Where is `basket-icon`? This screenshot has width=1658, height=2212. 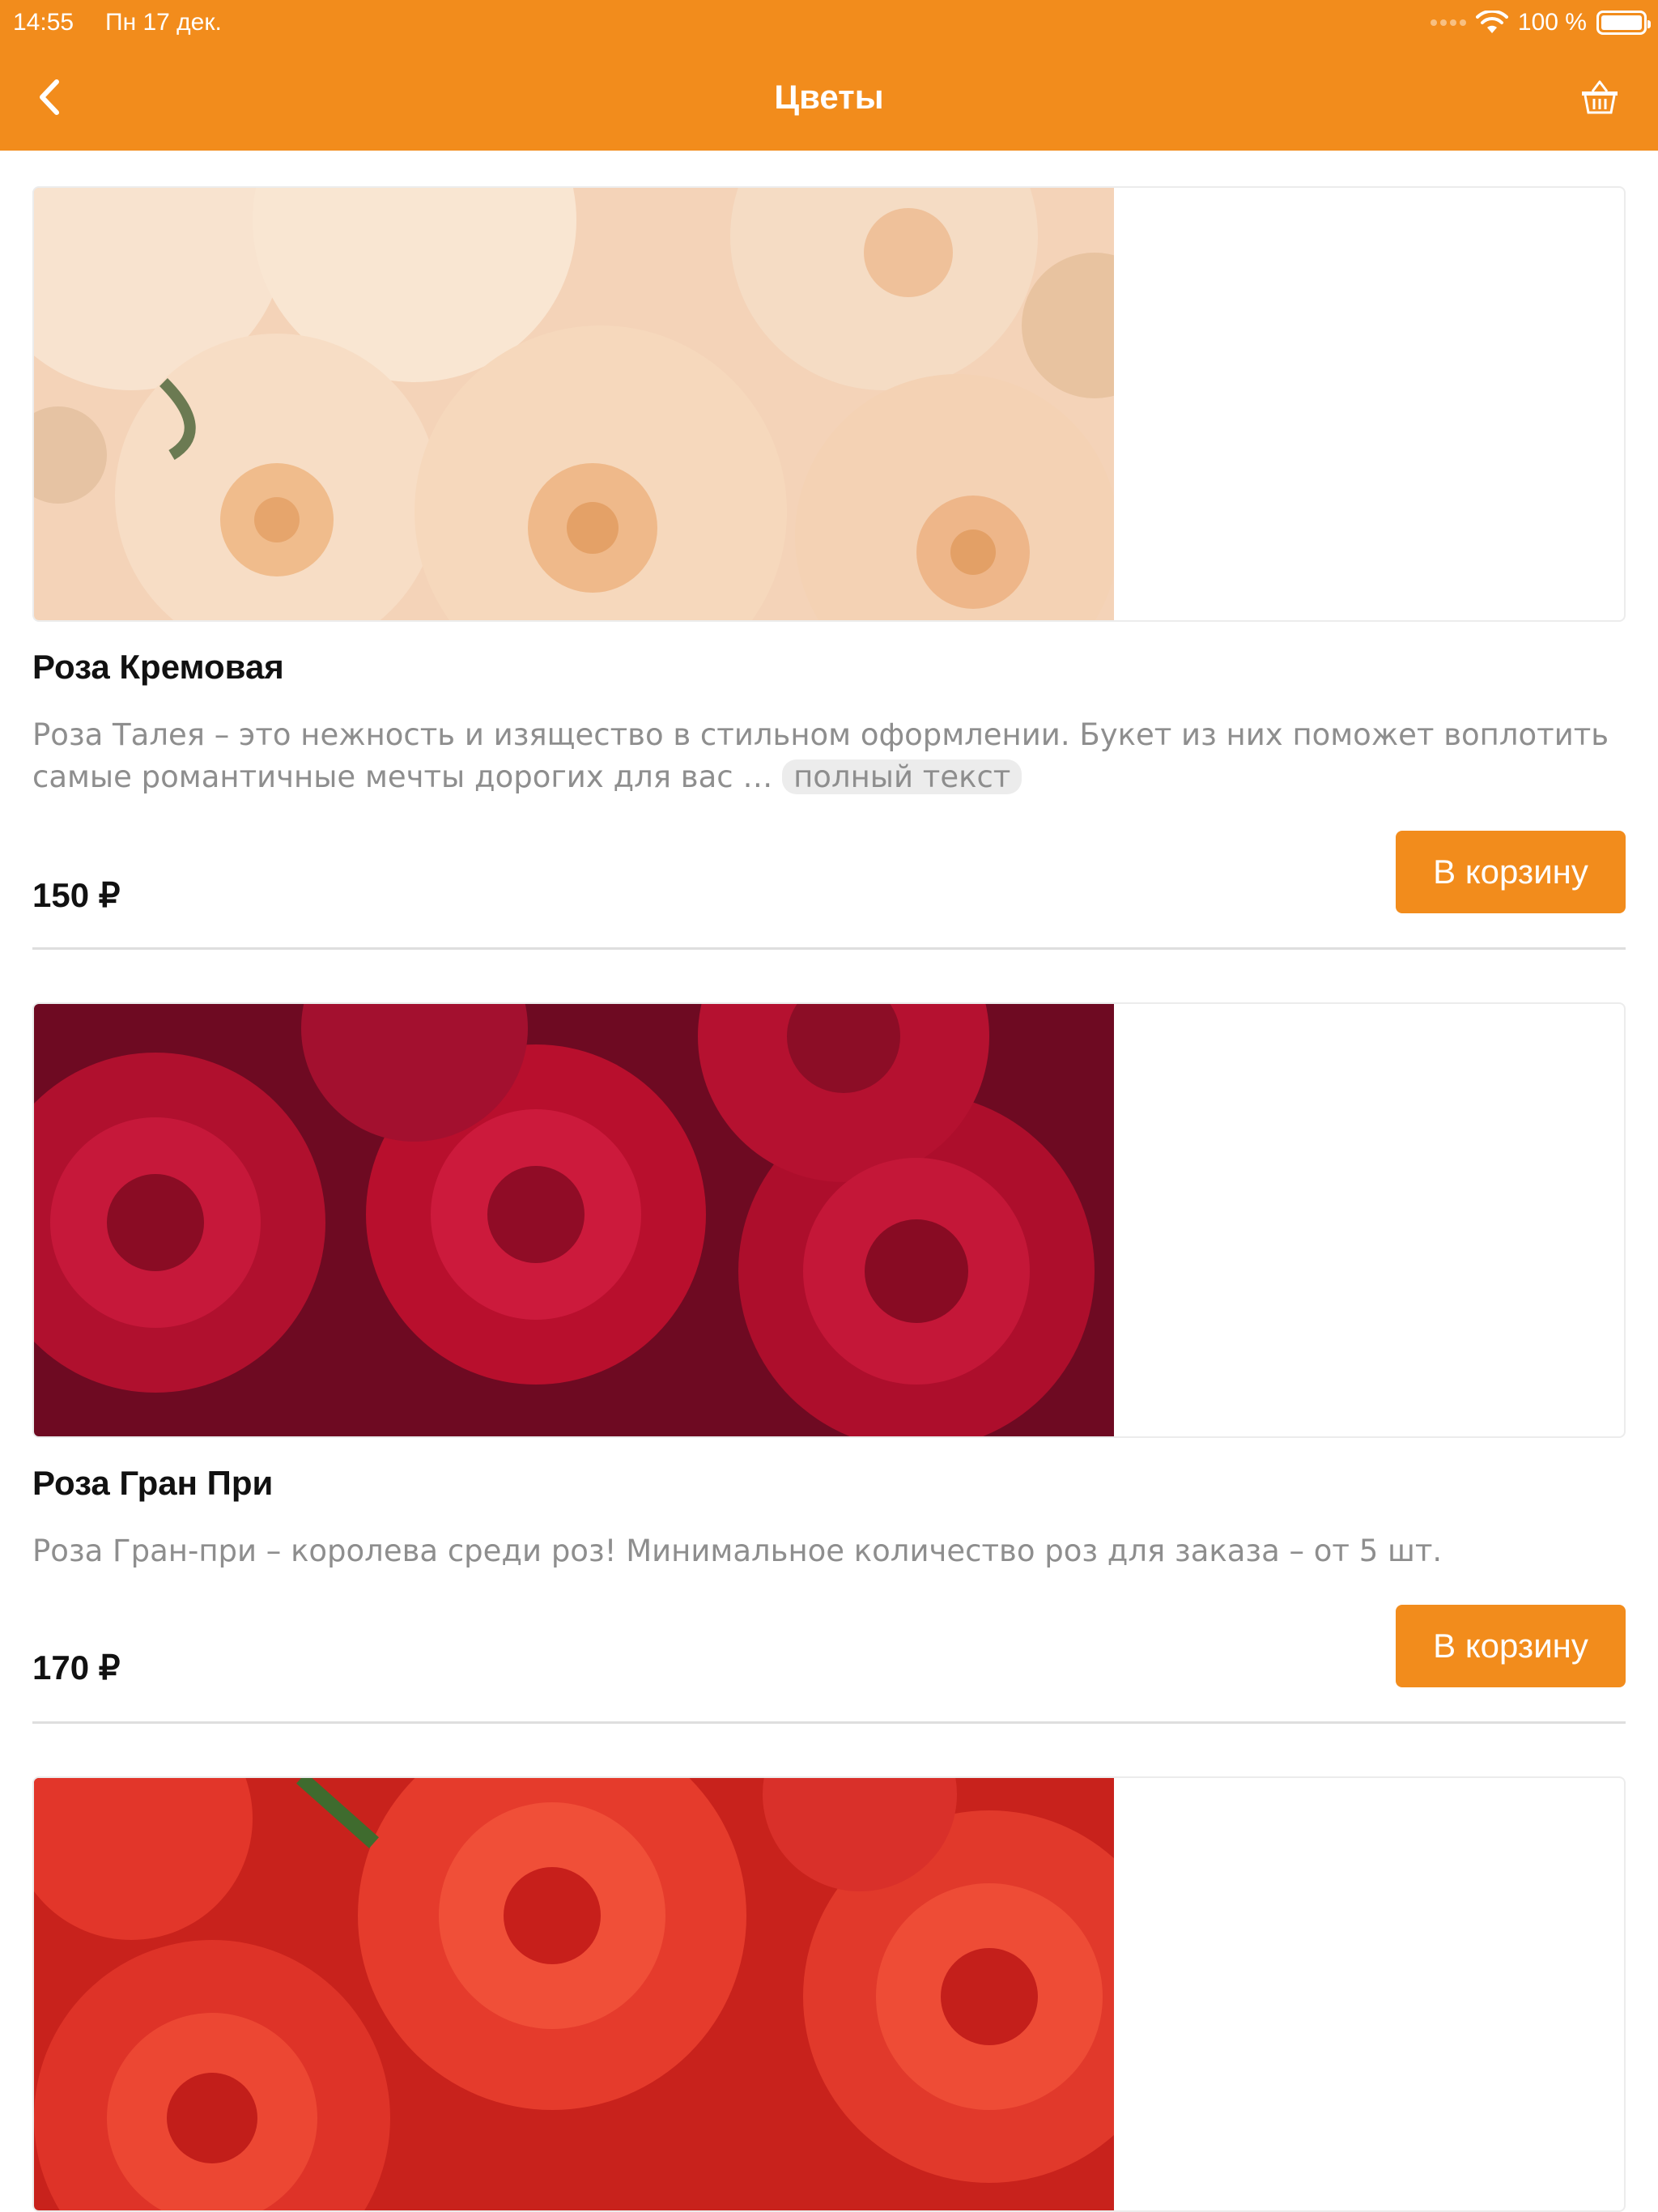
basket-icon is located at coordinates (1600, 97).